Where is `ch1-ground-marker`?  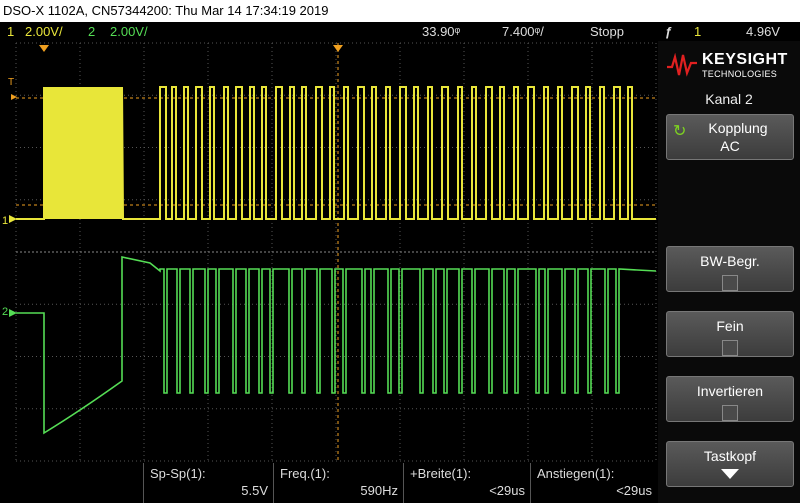
ch1-ground-marker is located at coordinates (13, 219).